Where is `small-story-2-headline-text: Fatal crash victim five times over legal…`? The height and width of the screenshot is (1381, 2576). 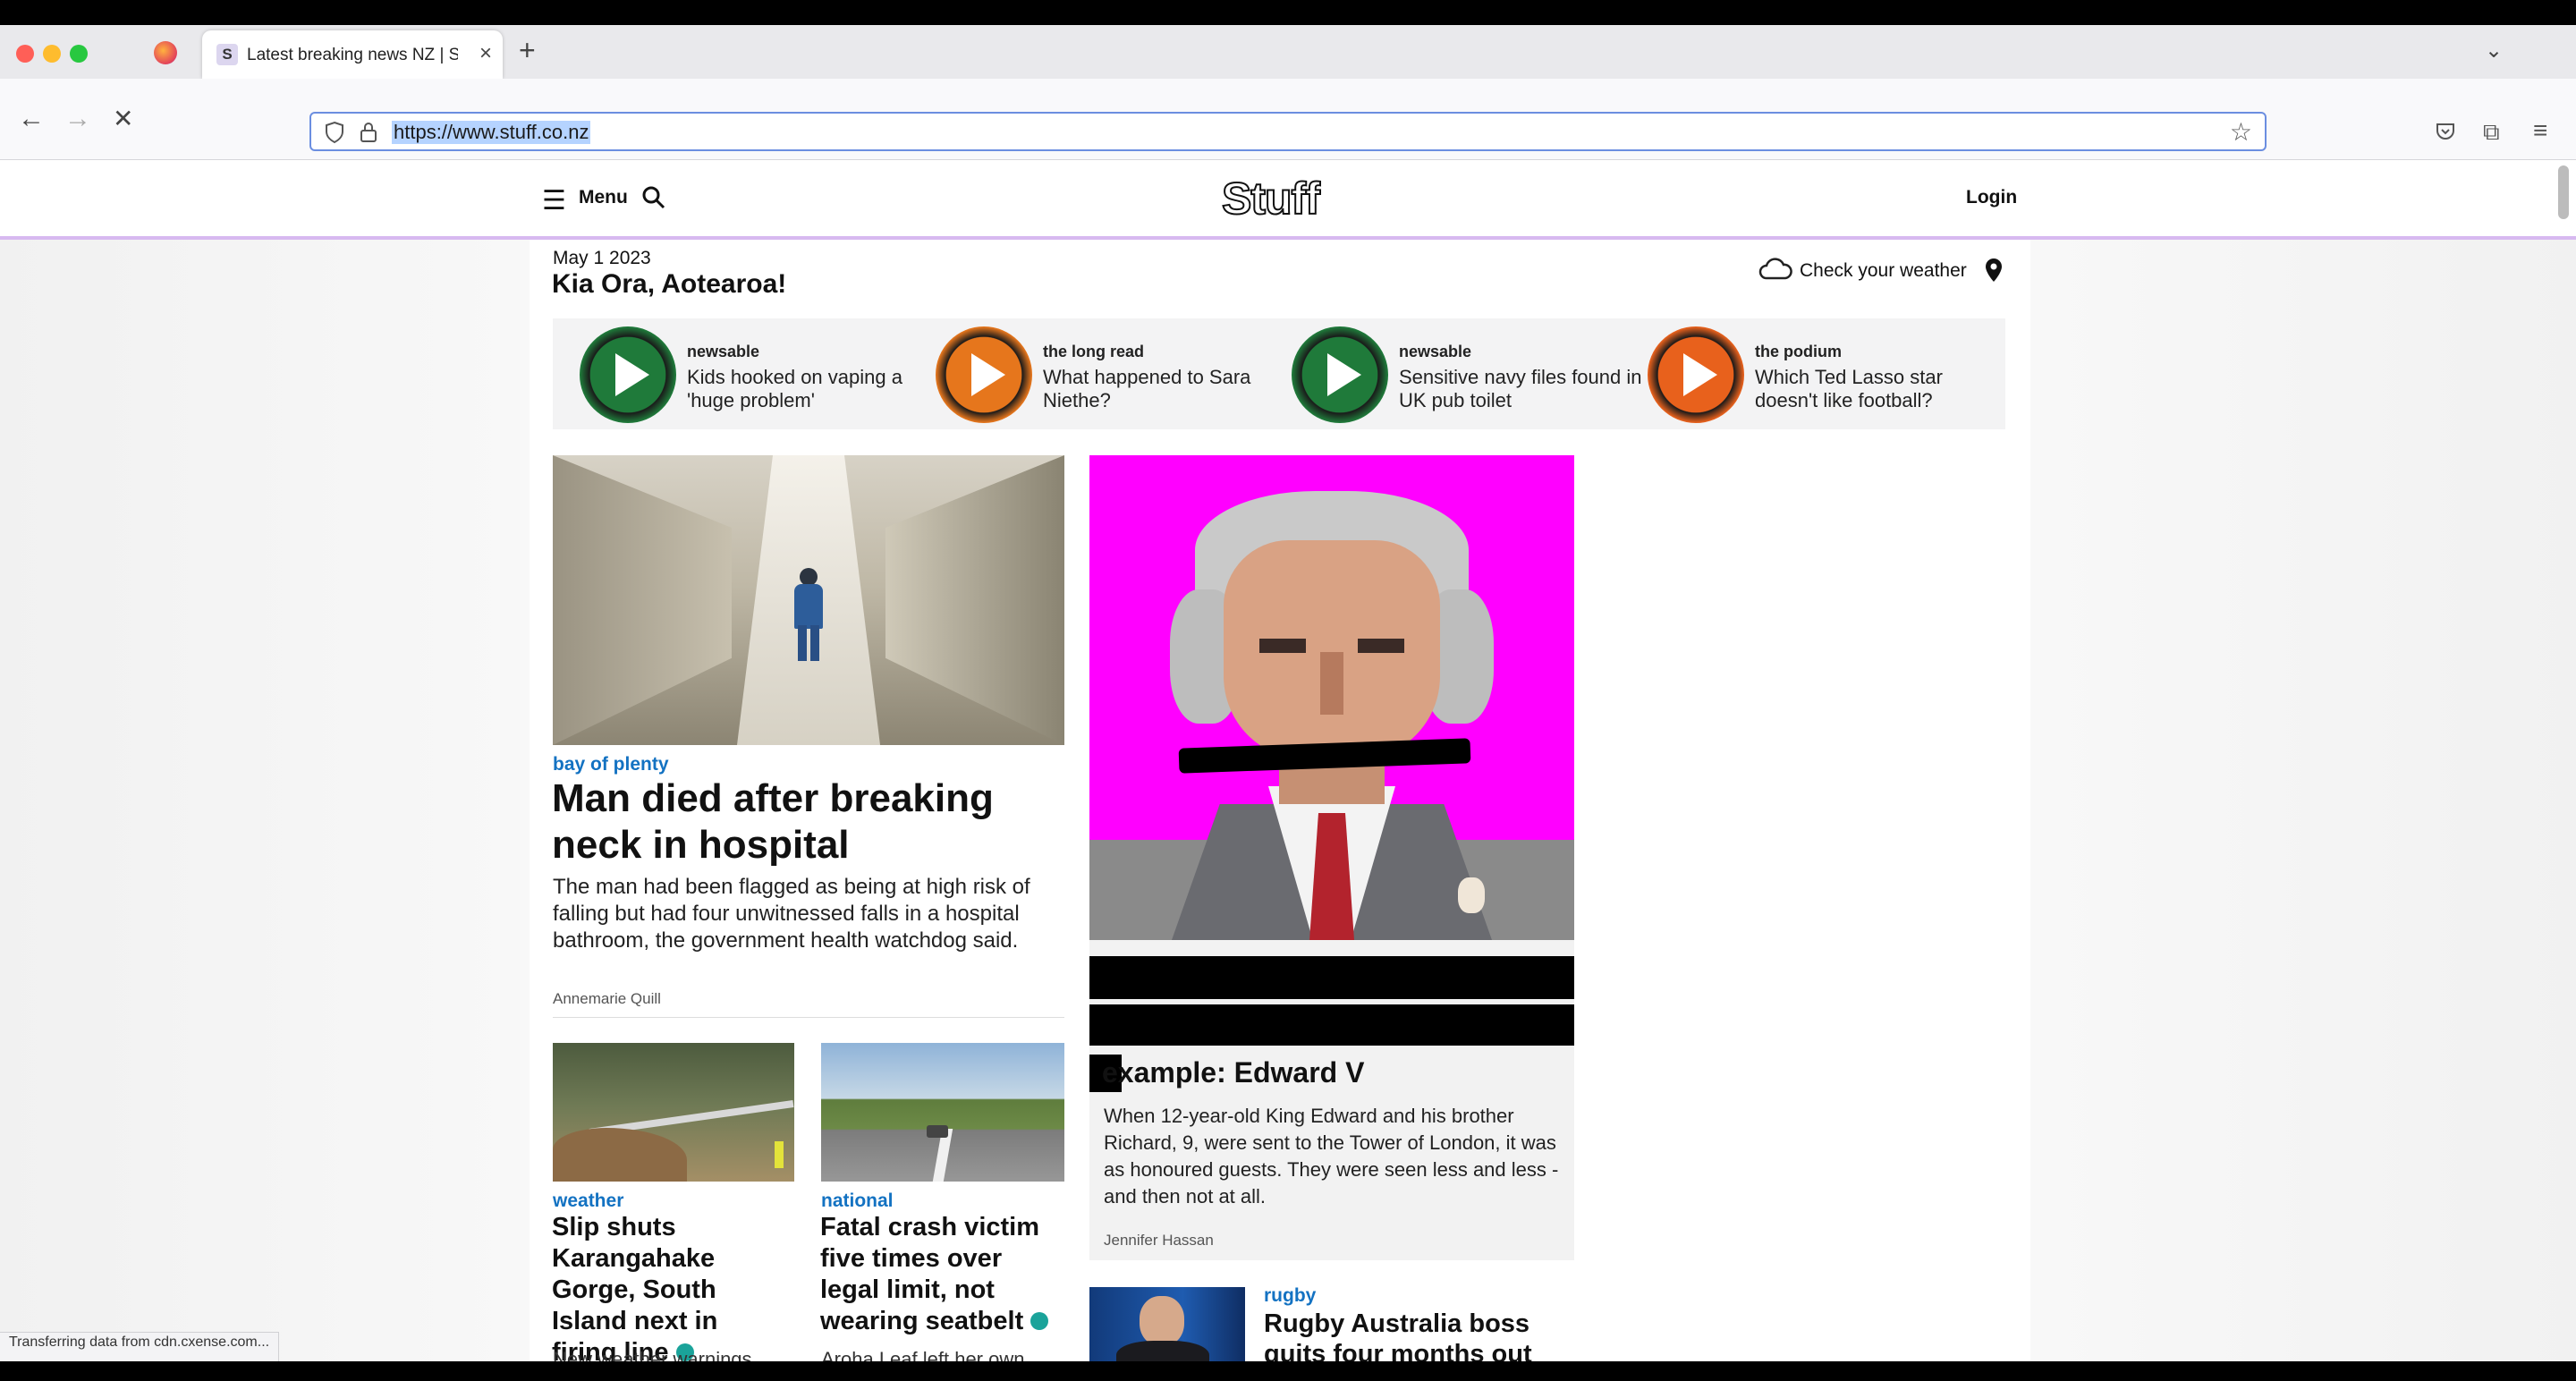 small-story-2-headline-text: Fatal crash victim five times over legal… is located at coordinates (929, 1274).